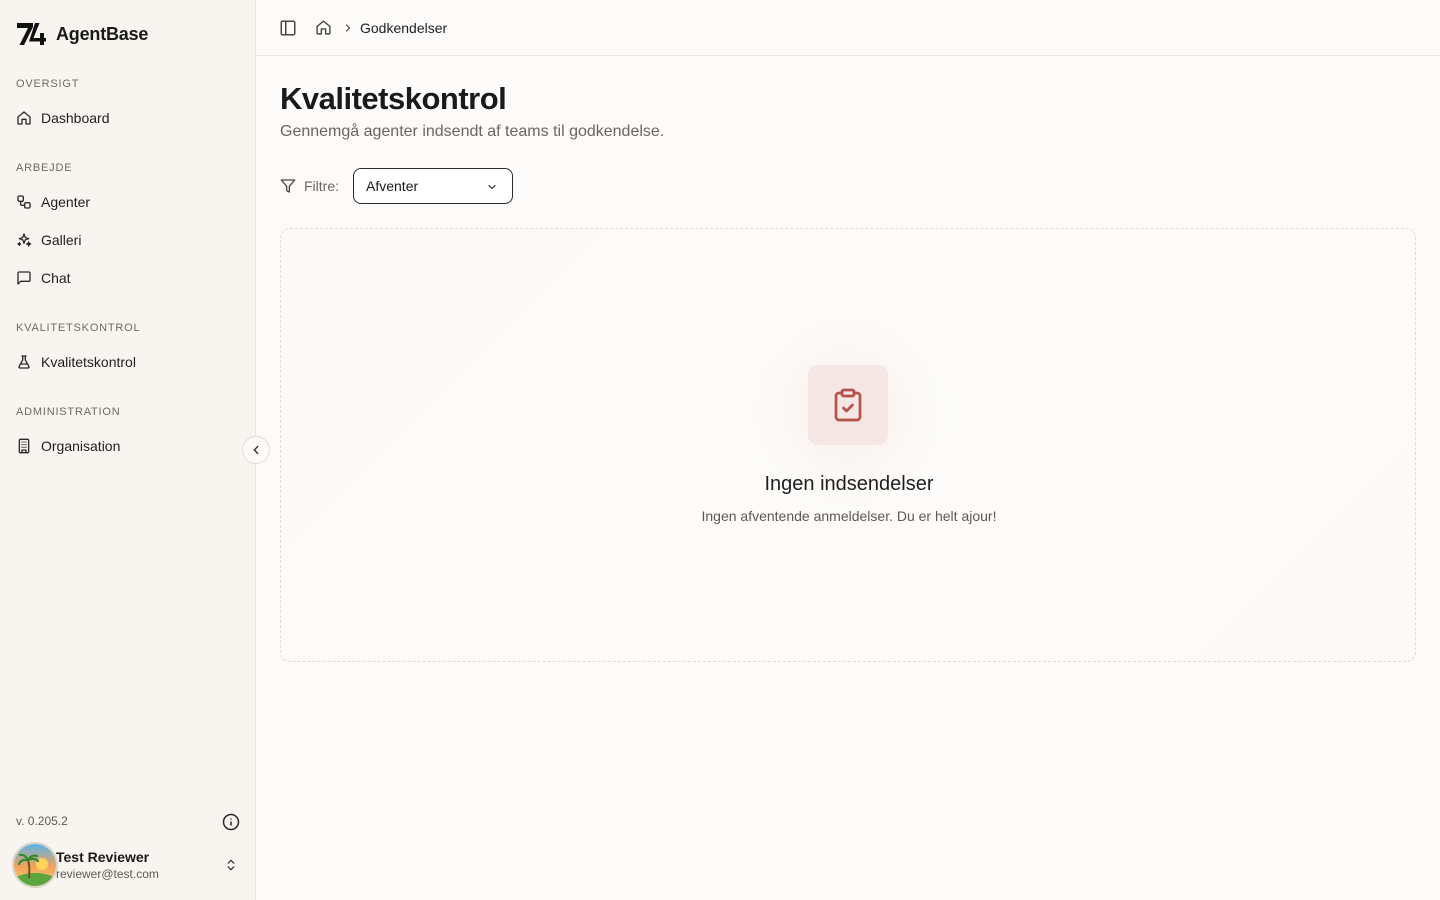  Describe the element at coordinates (24, 446) in the screenshot. I see `building-icon` at that location.